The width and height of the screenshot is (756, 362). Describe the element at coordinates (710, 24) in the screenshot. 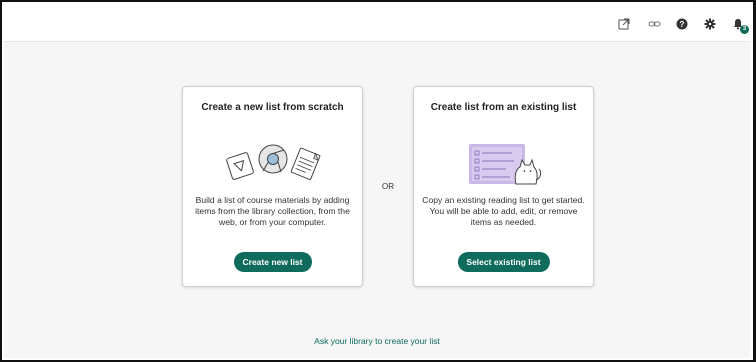

I see `gear-icon` at that location.